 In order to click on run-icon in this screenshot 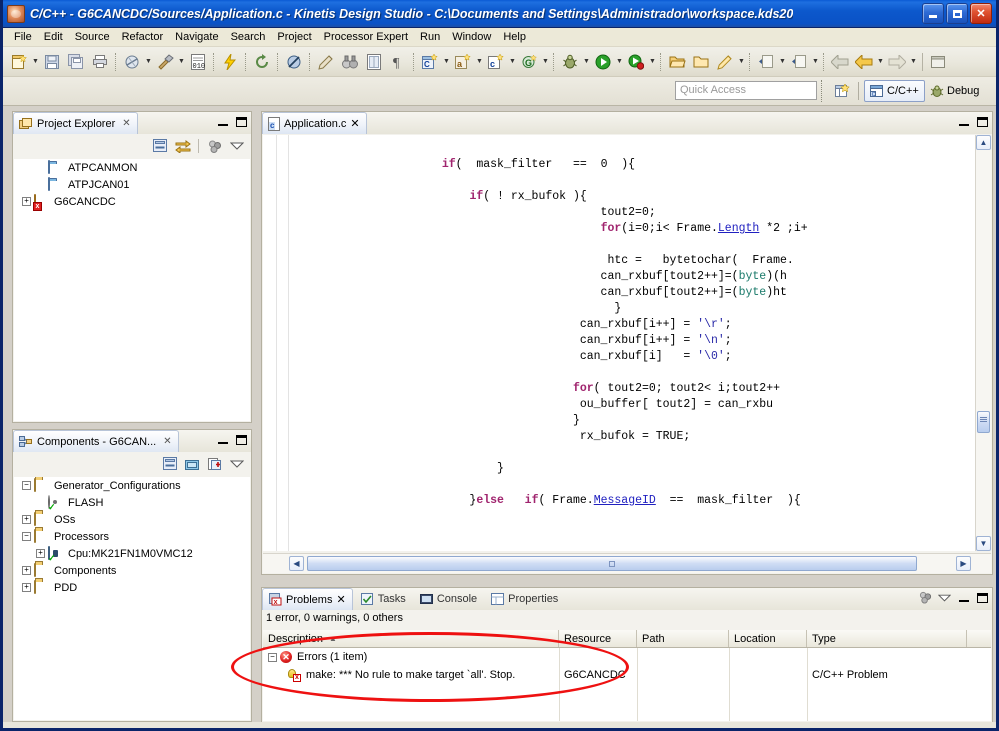, I will do `click(603, 62)`.